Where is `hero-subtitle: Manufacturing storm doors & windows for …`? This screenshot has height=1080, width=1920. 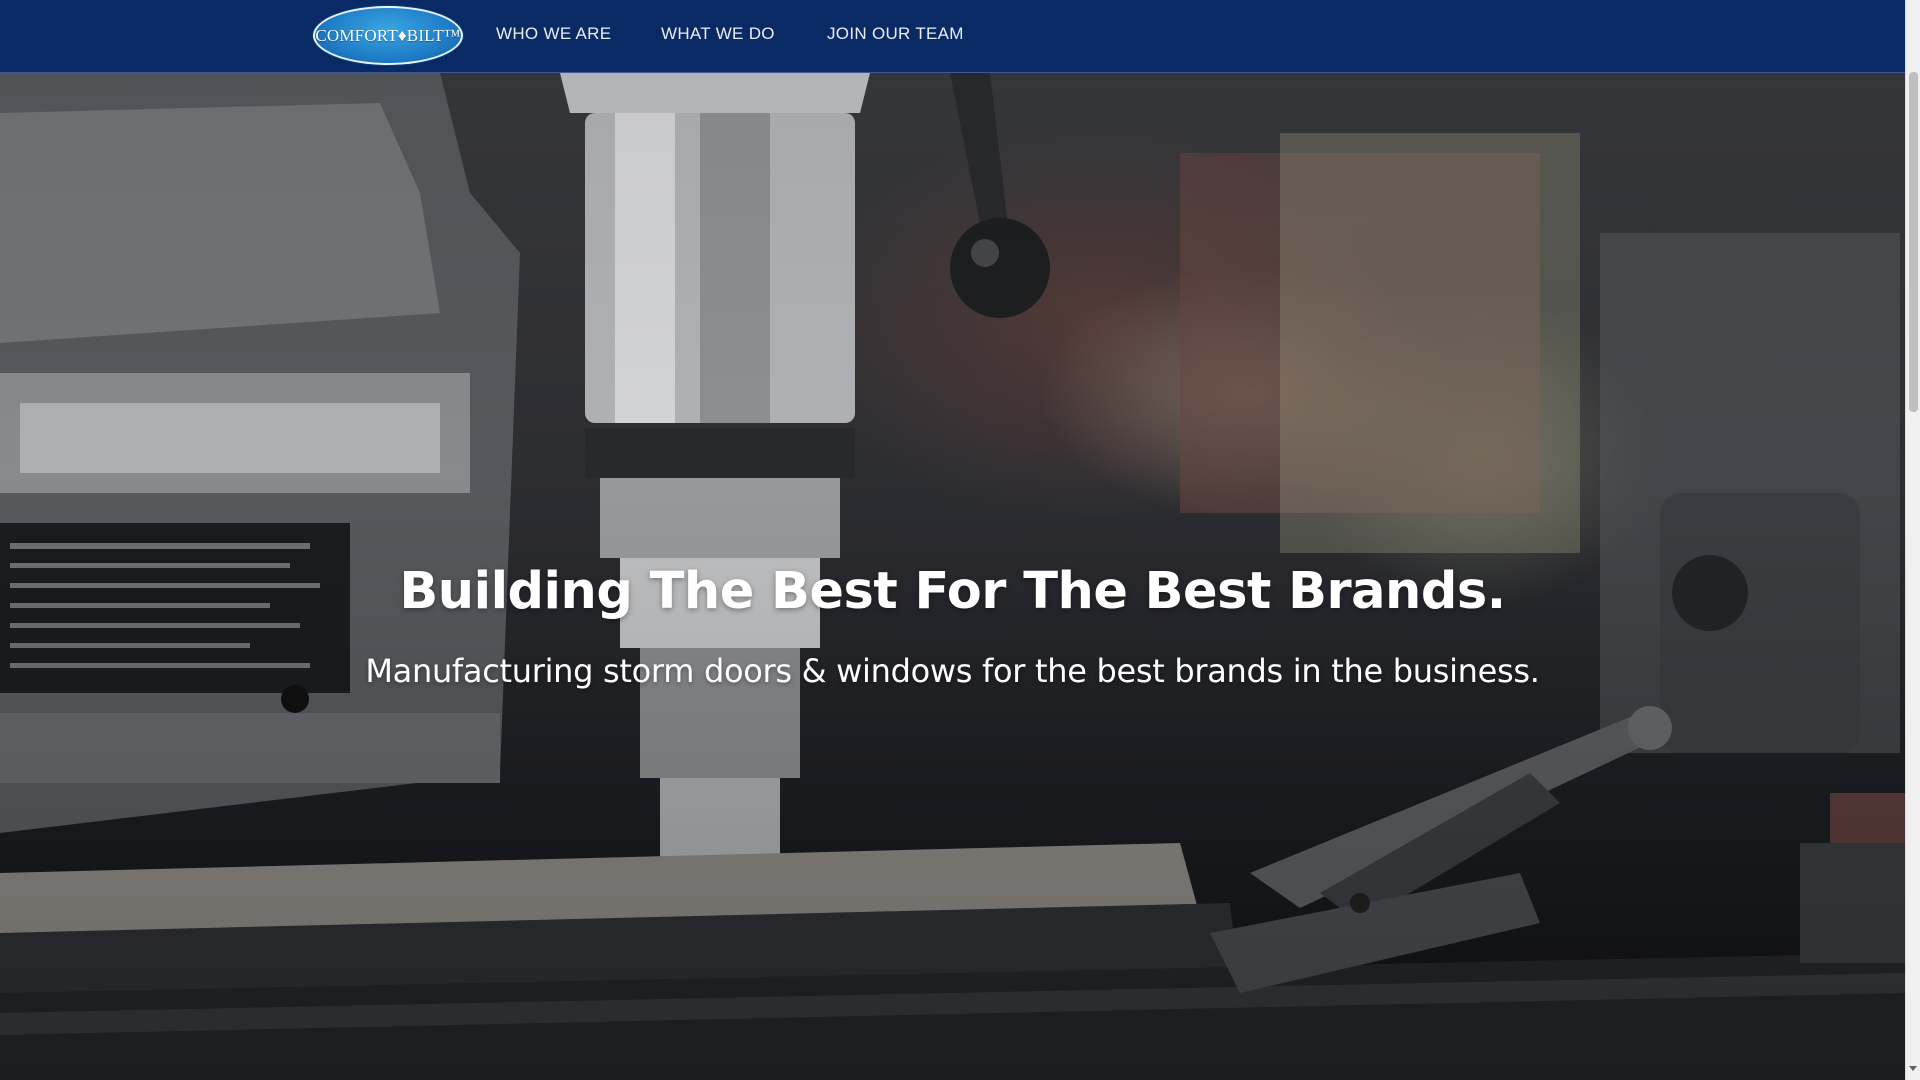 hero-subtitle: Manufacturing storm doors & windows for … is located at coordinates (952, 671).